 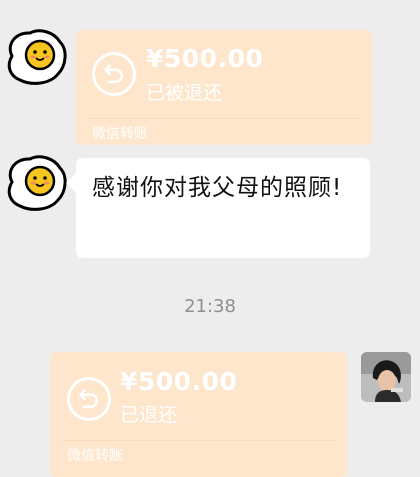 What do you see at coordinates (184, 93) in the screenshot?
I see `transfer-status: 已被退还` at bounding box center [184, 93].